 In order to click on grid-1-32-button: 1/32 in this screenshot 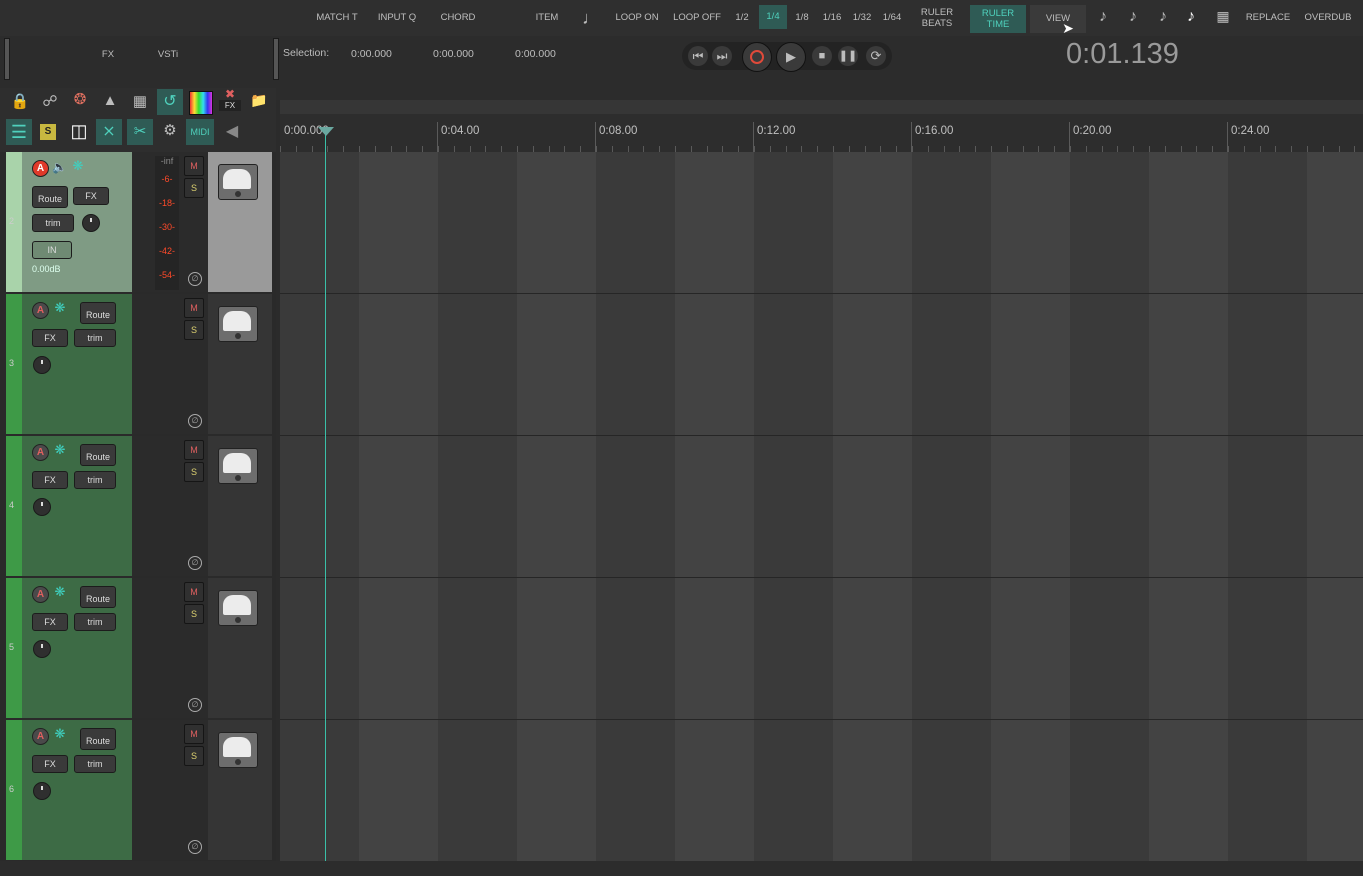, I will do `click(862, 18)`.